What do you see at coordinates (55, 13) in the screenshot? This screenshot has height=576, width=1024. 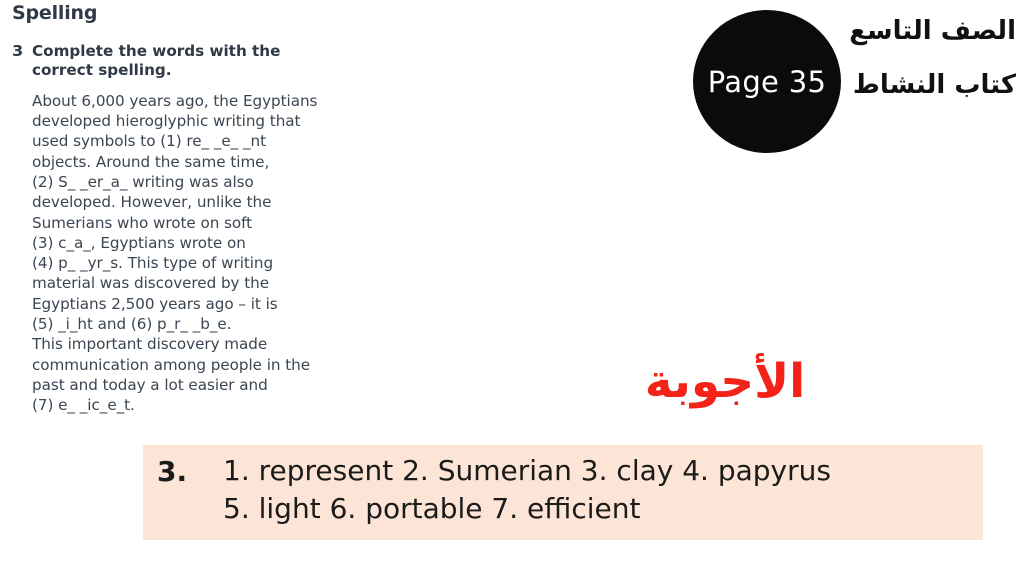 I see `section-heading-spelling: Spelling` at bounding box center [55, 13].